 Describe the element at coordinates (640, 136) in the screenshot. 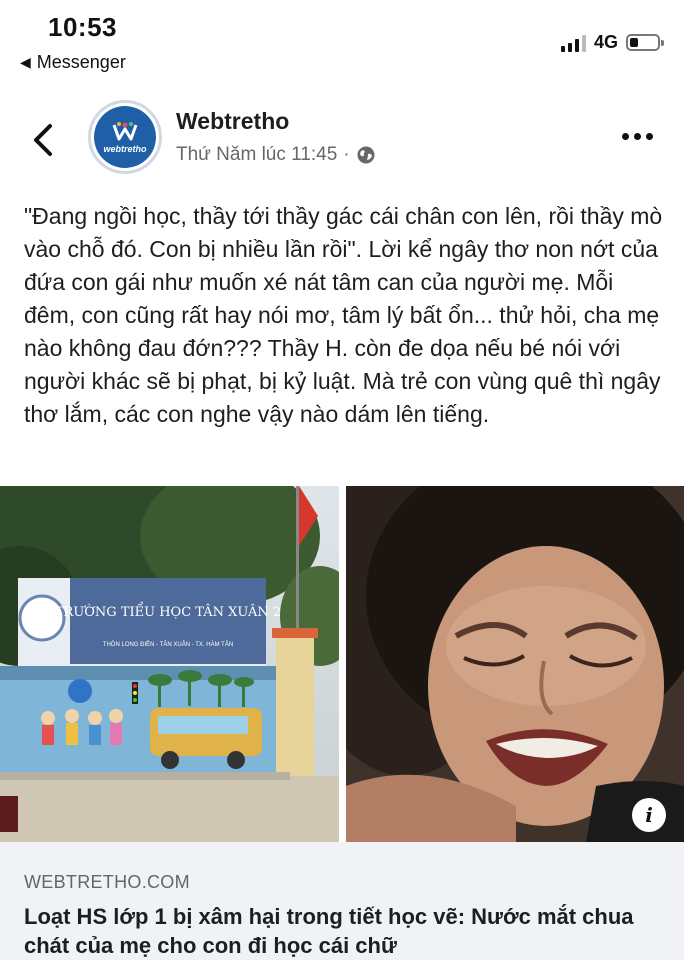

I see `more-options-icon` at that location.